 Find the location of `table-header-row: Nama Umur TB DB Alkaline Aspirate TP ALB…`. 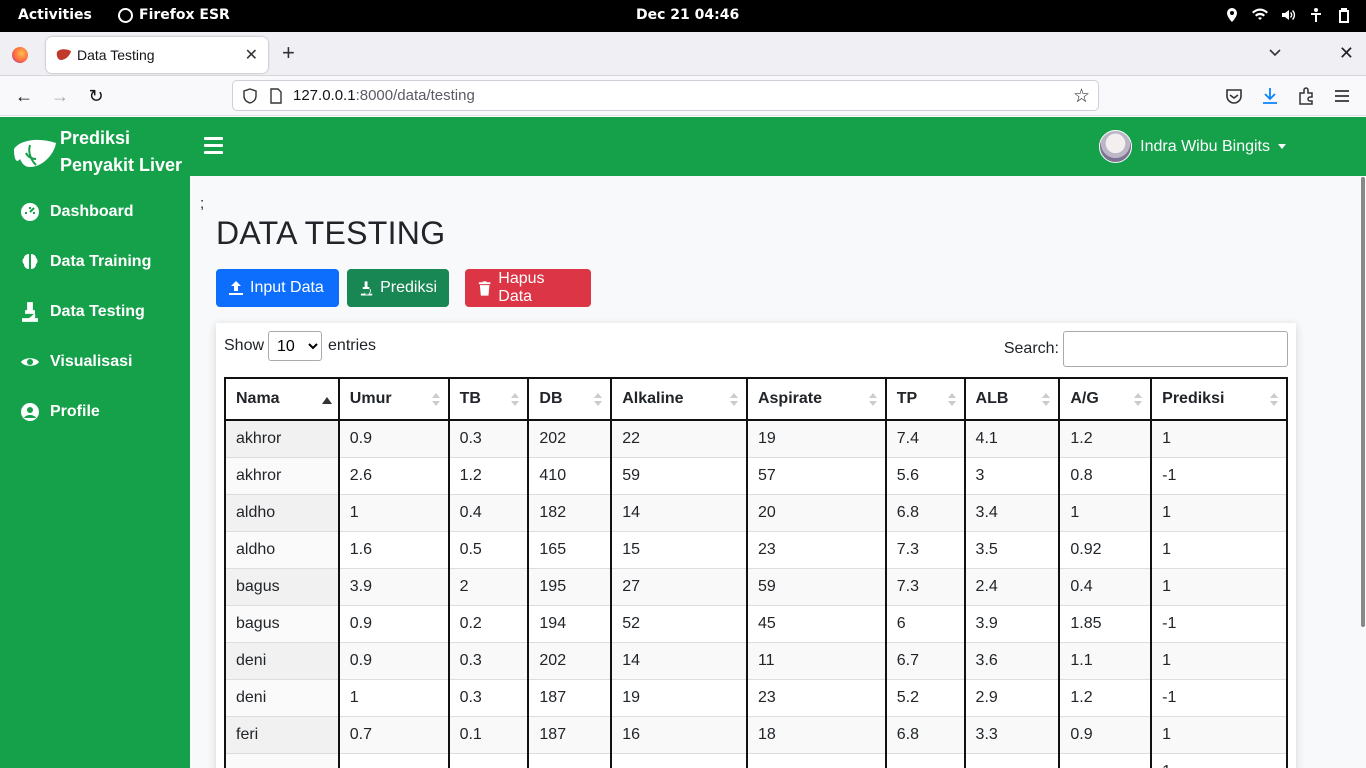

table-header-row: Nama Umur TB DB Alkaline Aspirate TP ALB… is located at coordinates (756, 399).